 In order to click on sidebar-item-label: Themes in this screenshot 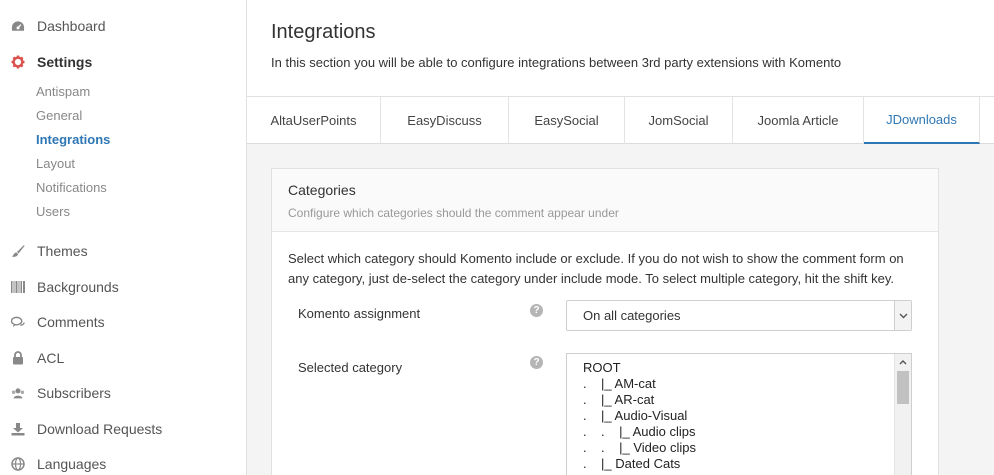, I will do `click(62, 251)`.